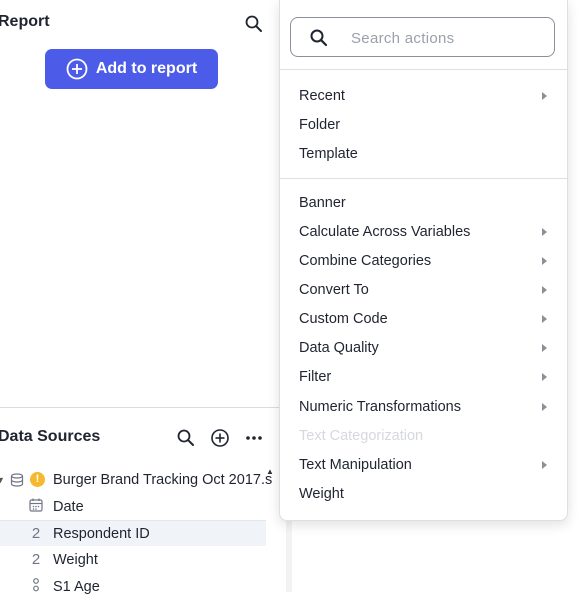 The height and width of the screenshot is (600, 579). I want to click on add-data-source-icon, so click(220, 438).